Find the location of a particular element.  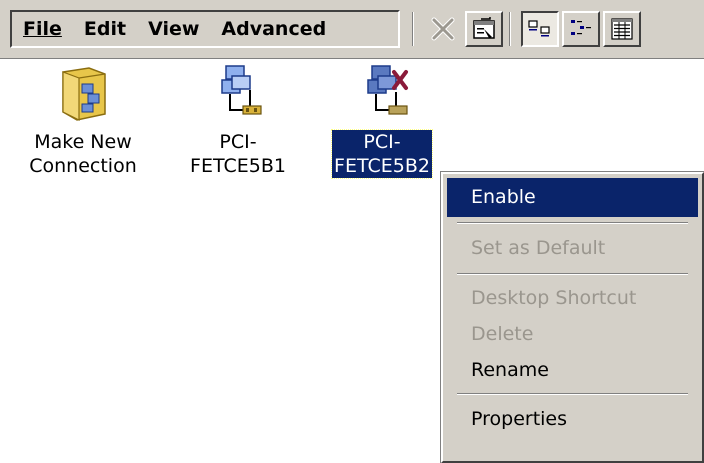

menu-item-rename: Rename is located at coordinates (572, 370).